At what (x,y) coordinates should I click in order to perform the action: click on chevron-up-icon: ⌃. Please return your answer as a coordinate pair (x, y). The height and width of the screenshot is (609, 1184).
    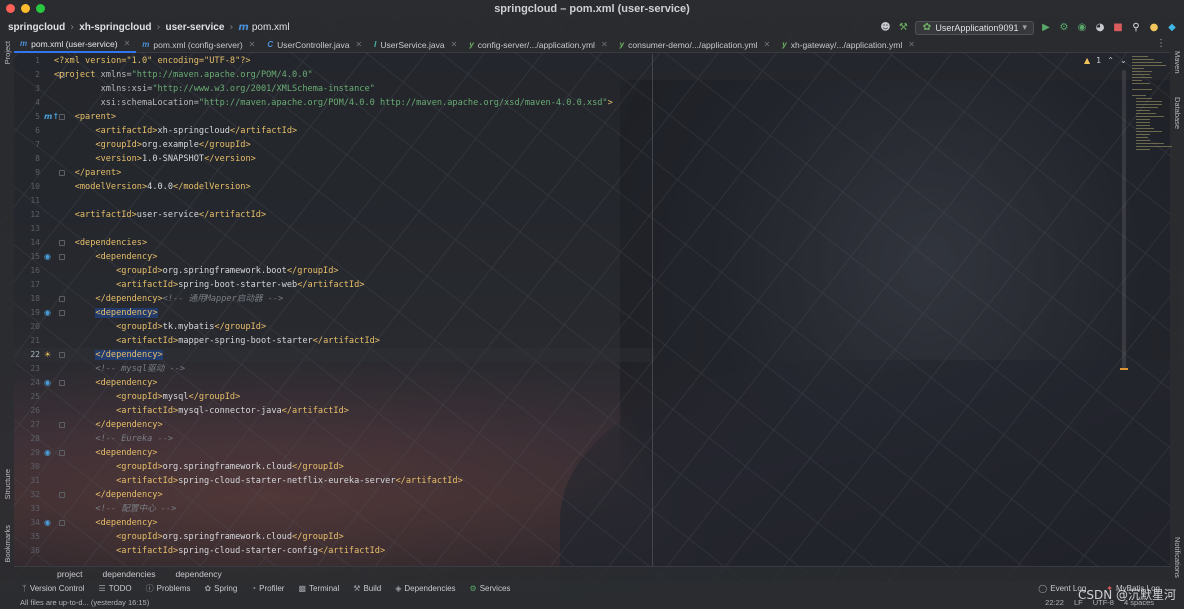
    Looking at the image, I should click on (1110, 60).